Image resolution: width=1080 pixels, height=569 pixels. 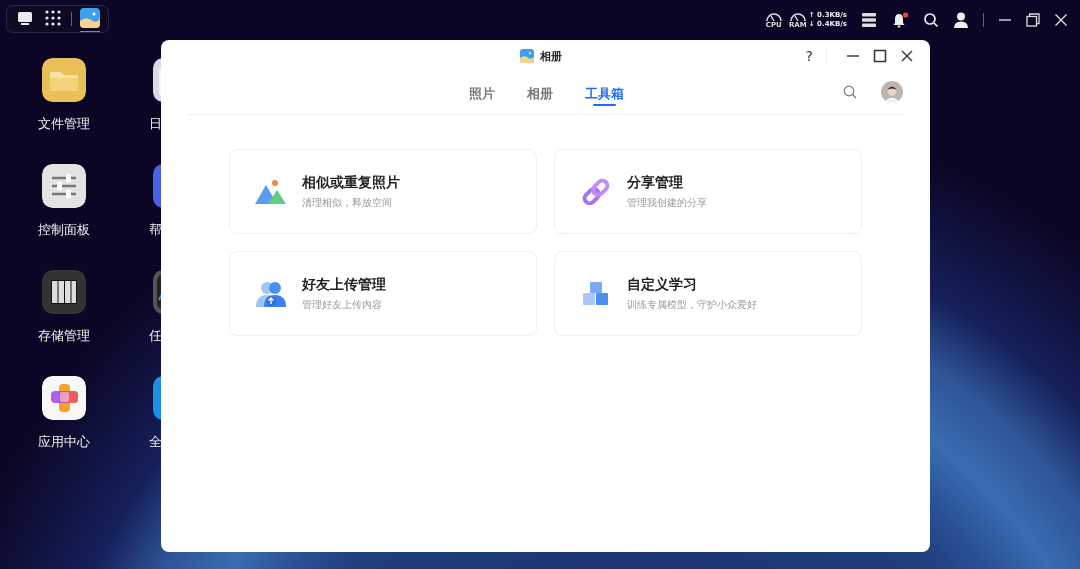 What do you see at coordinates (64, 80) in the screenshot?
I see `folder-icon` at bounding box center [64, 80].